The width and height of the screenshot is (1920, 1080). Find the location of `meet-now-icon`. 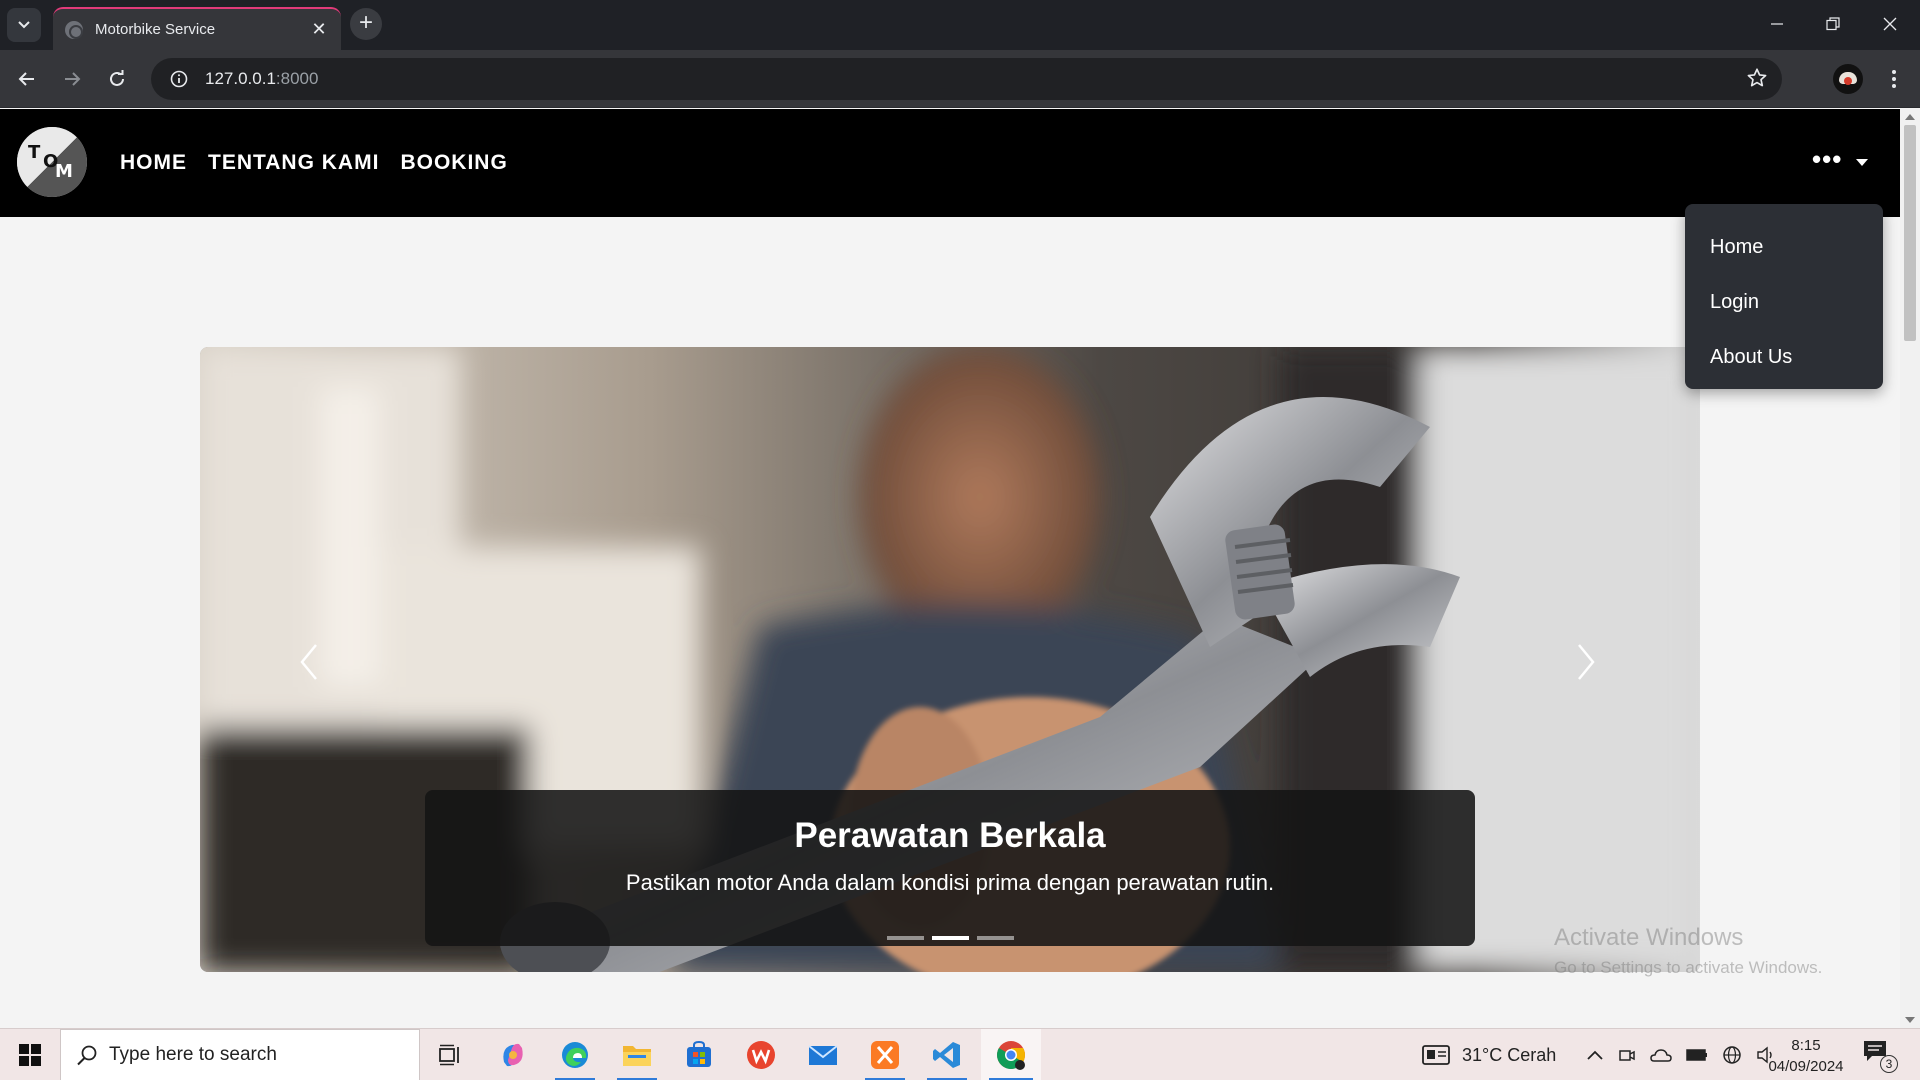

meet-now-icon is located at coordinates (1627, 1055).